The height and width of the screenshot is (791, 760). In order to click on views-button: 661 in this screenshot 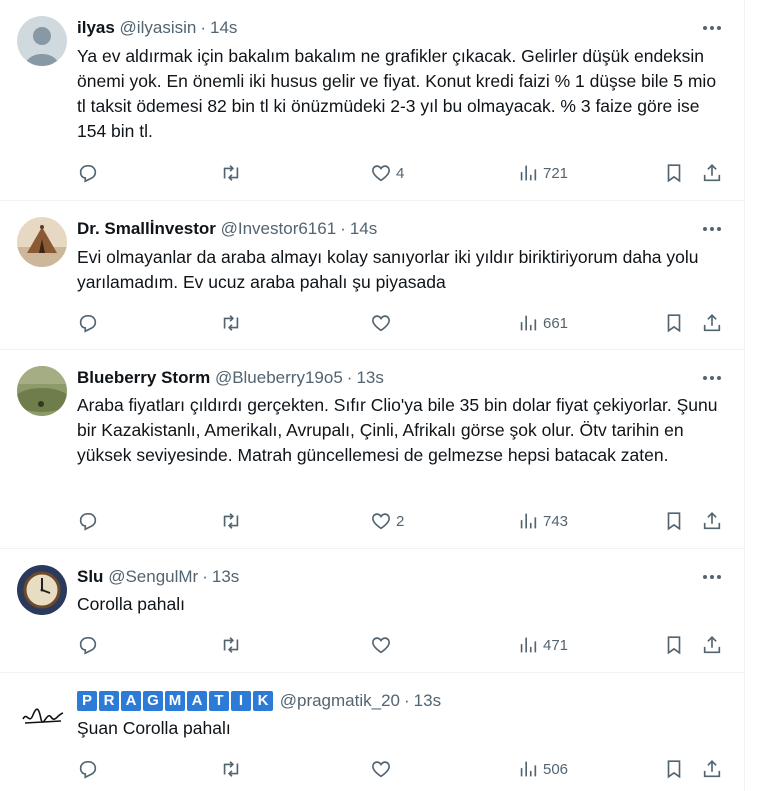, I will do `click(542, 323)`.